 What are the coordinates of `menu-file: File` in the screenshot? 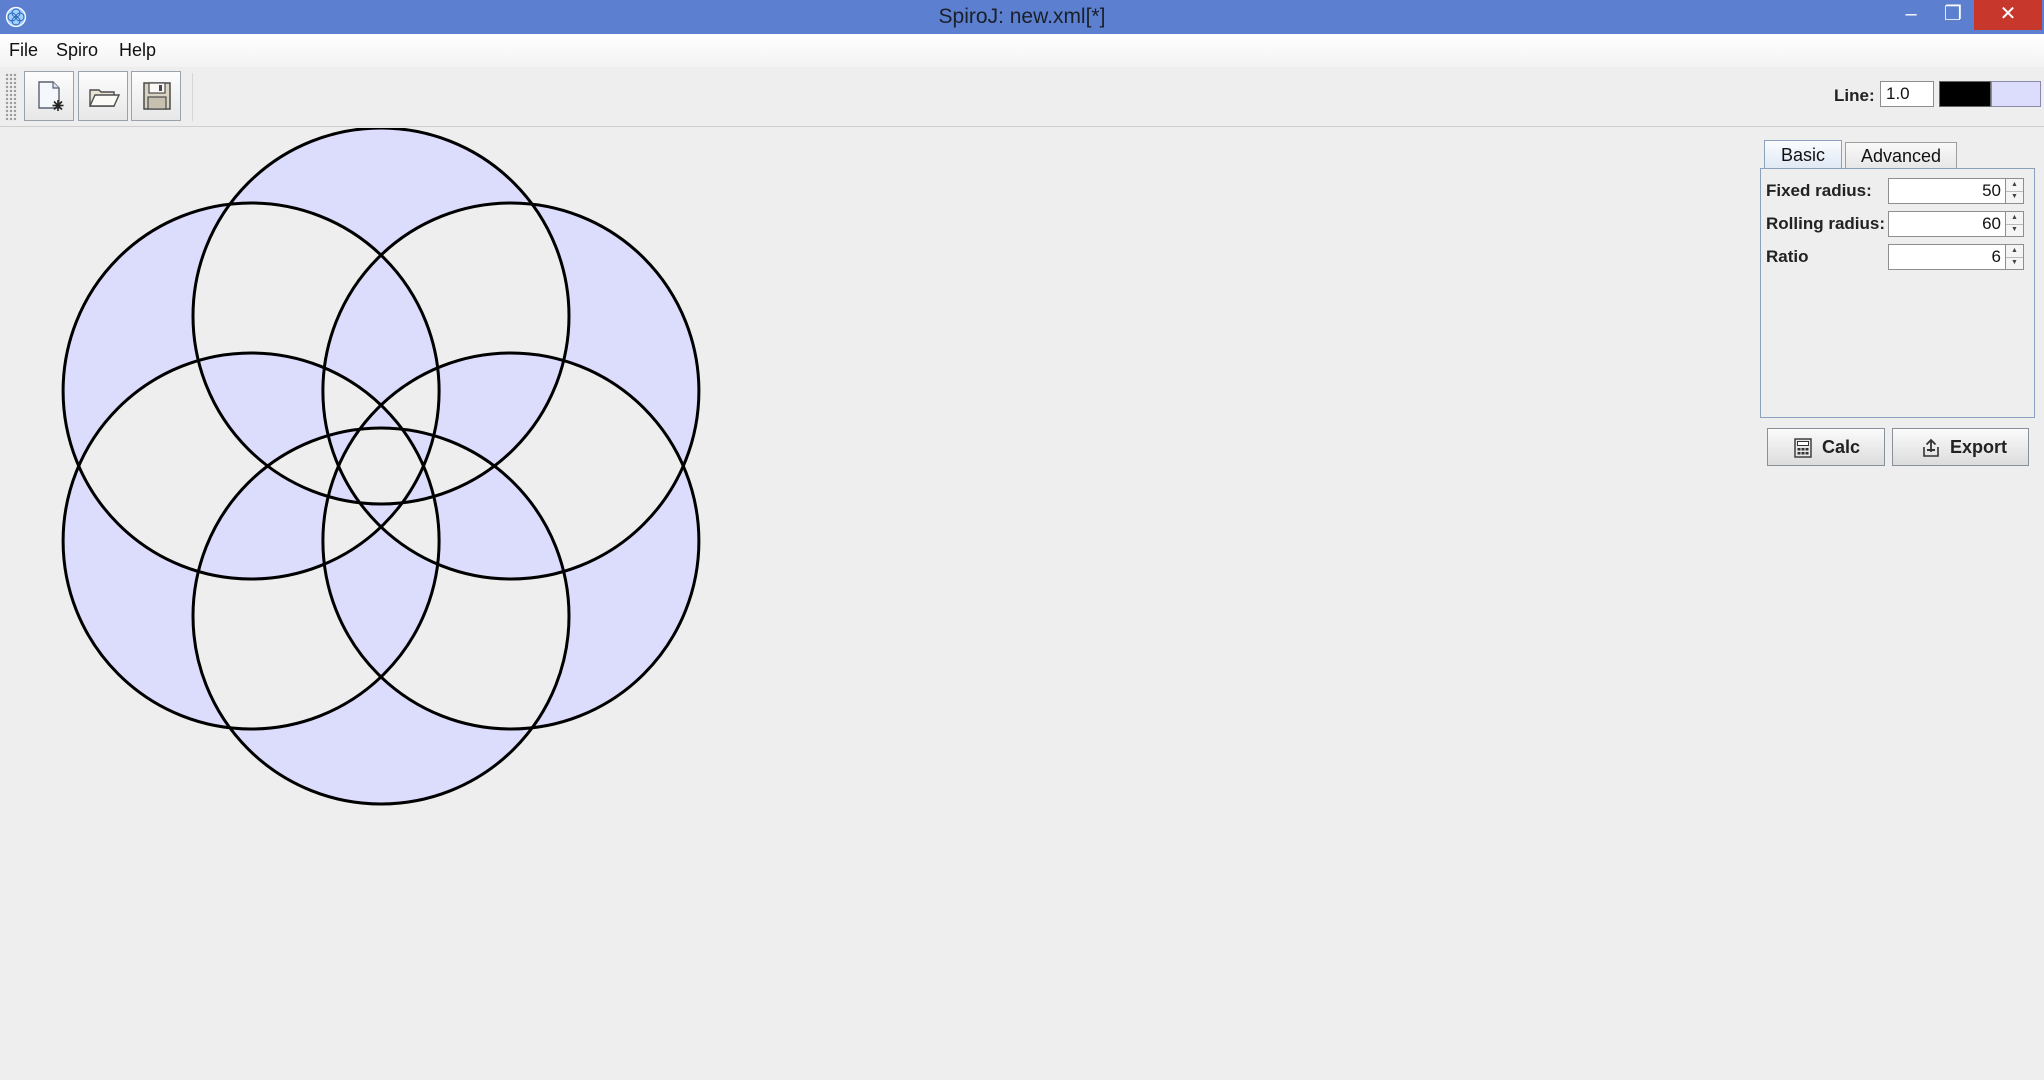 It's located at (23, 50).